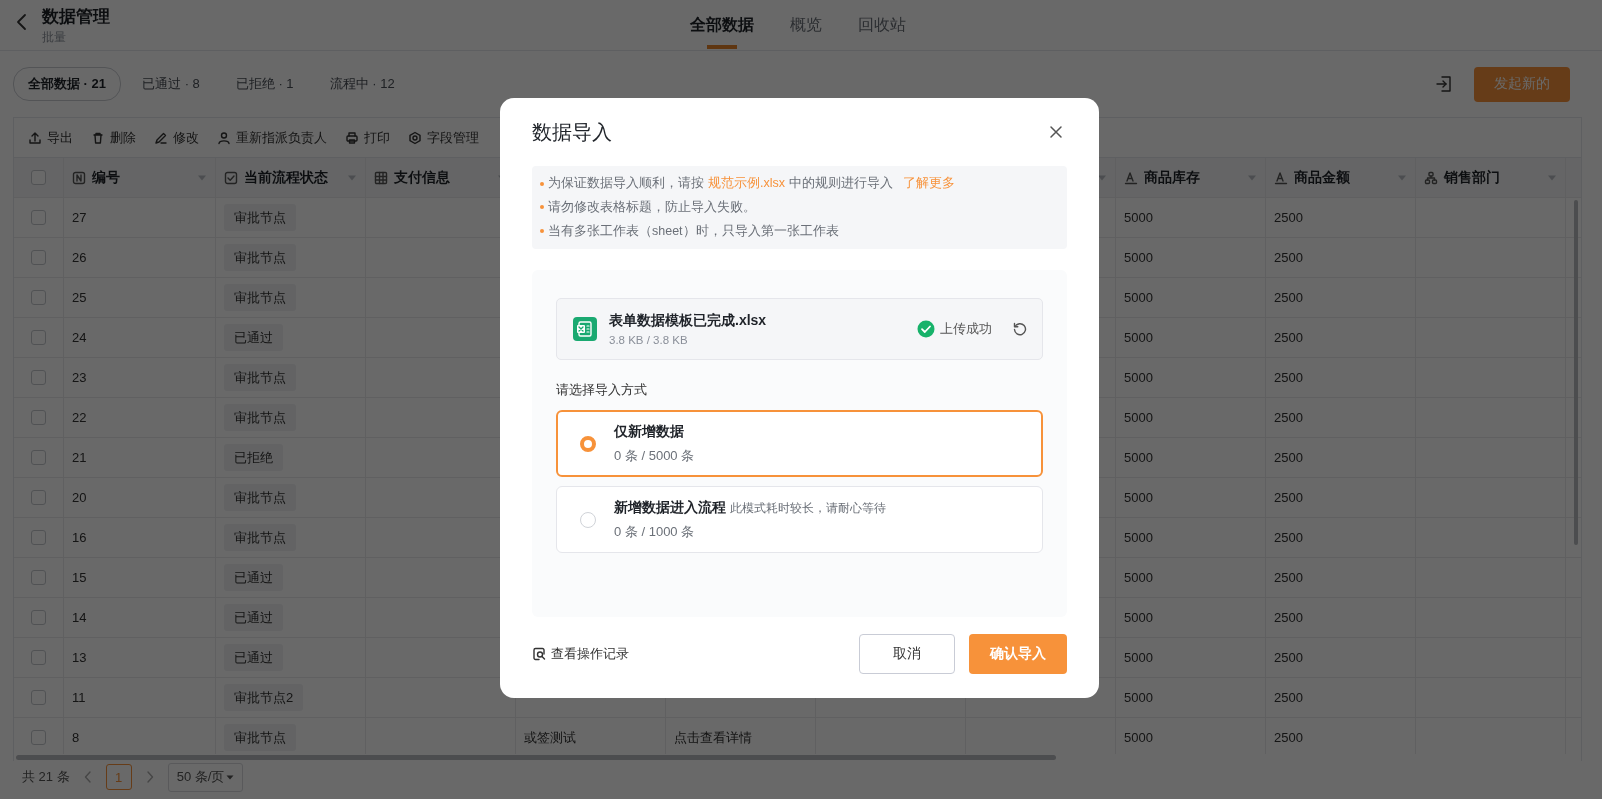  What do you see at coordinates (966, 329) in the screenshot?
I see `upload-status: 上传成功` at bounding box center [966, 329].